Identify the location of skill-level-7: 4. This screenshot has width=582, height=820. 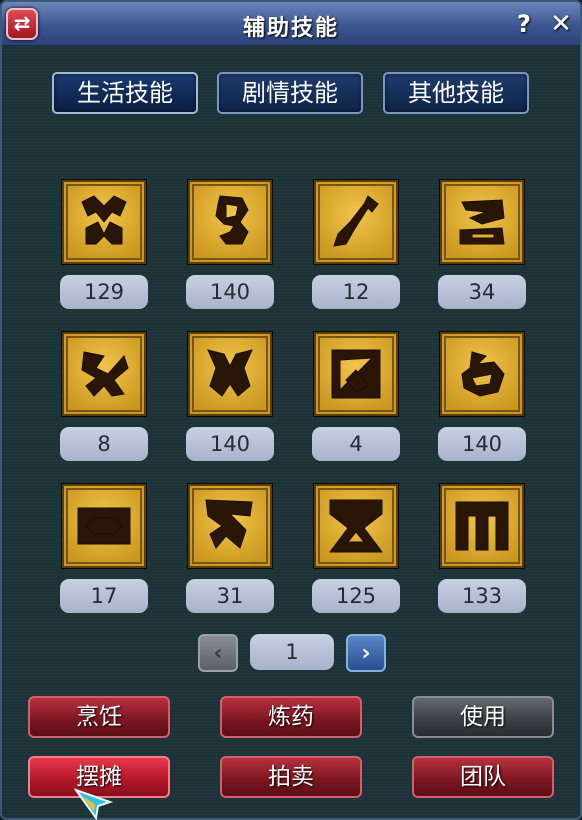
(356, 444).